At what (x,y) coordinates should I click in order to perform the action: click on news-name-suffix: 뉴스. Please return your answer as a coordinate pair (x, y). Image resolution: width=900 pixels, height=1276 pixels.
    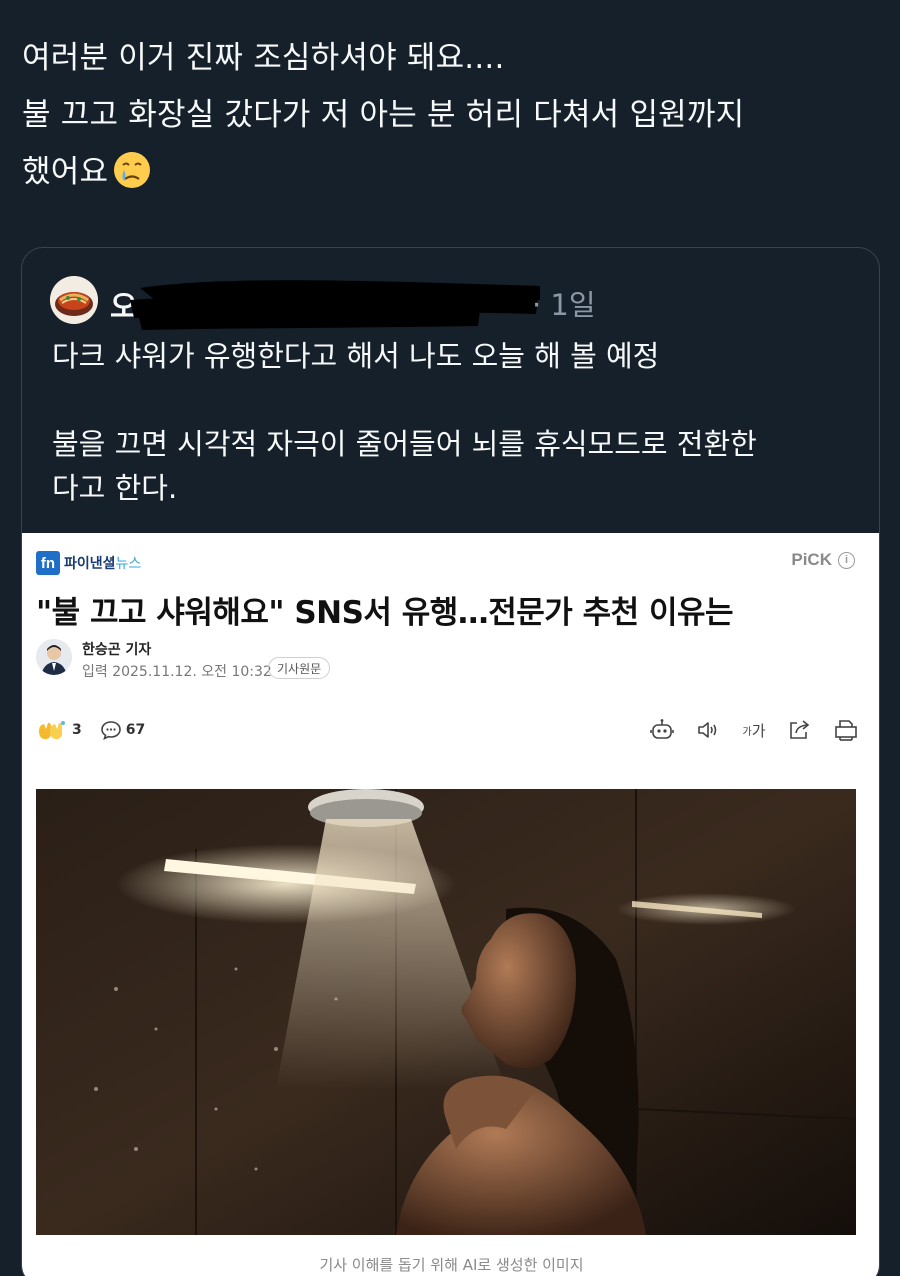
    Looking at the image, I should click on (128, 564).